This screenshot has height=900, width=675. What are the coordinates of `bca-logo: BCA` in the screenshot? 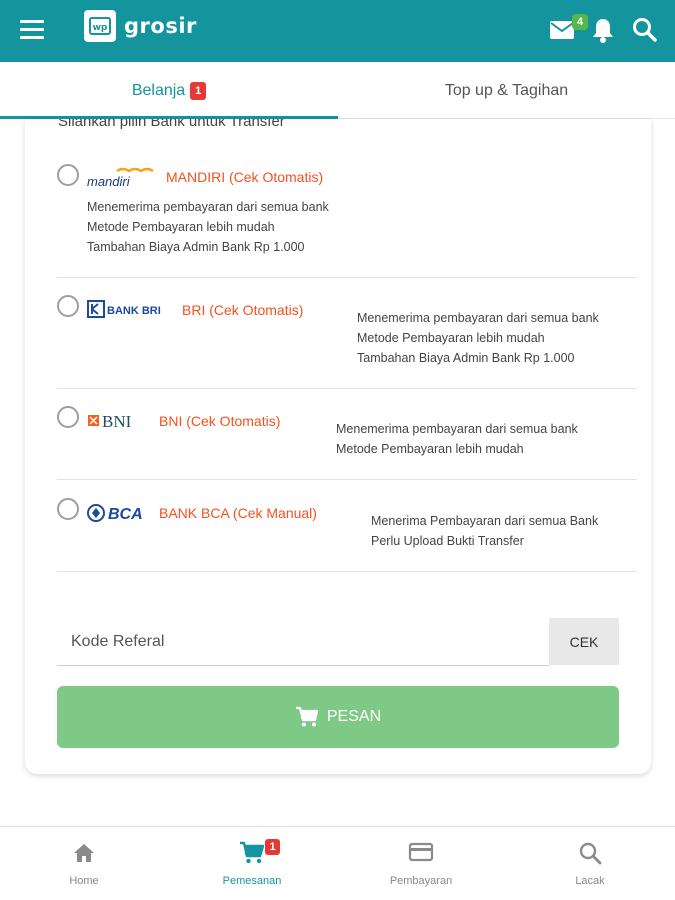 It's located at (118, 515).